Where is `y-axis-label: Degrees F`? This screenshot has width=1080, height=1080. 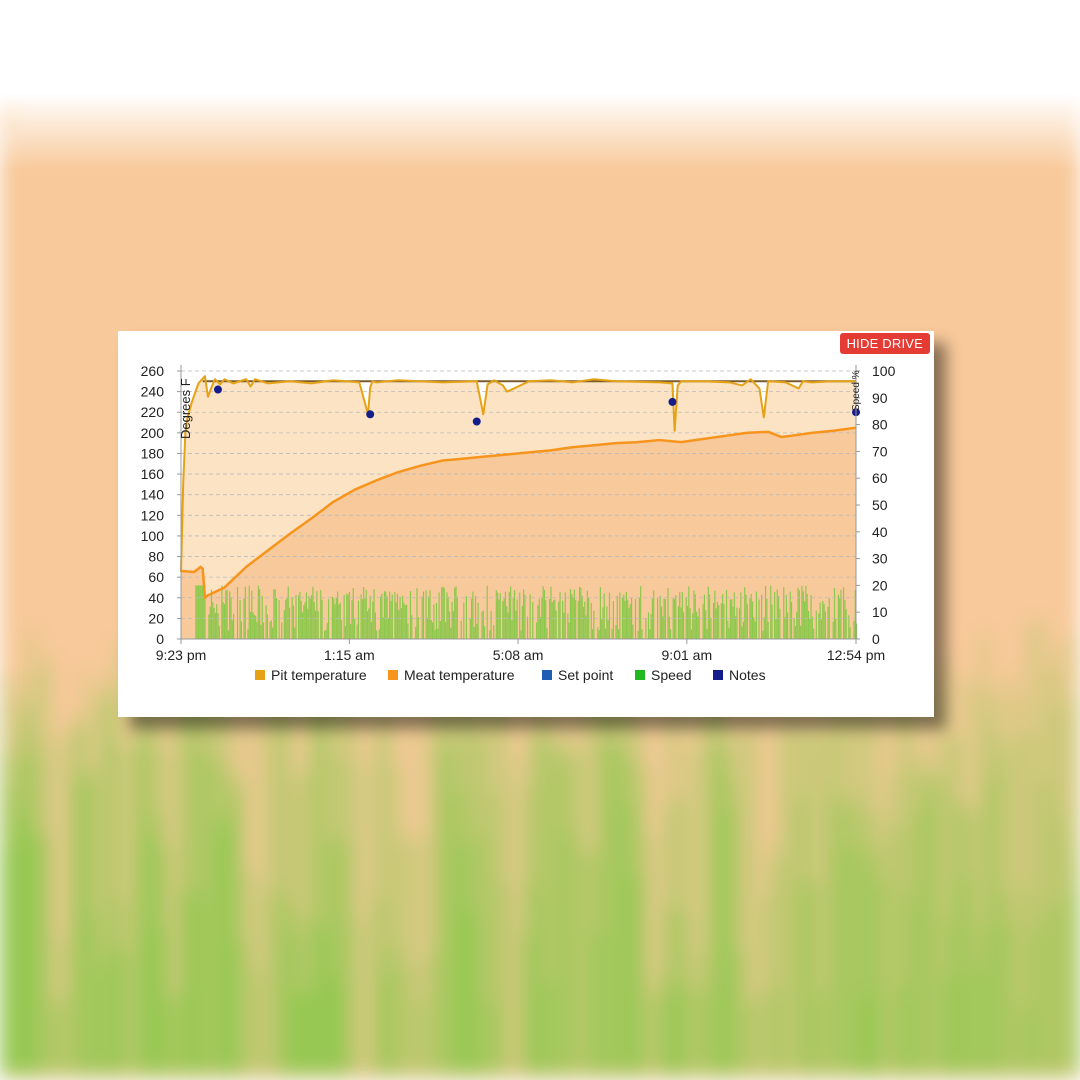 y-axis-label: Degrees F is located at coordinates (185, 408).